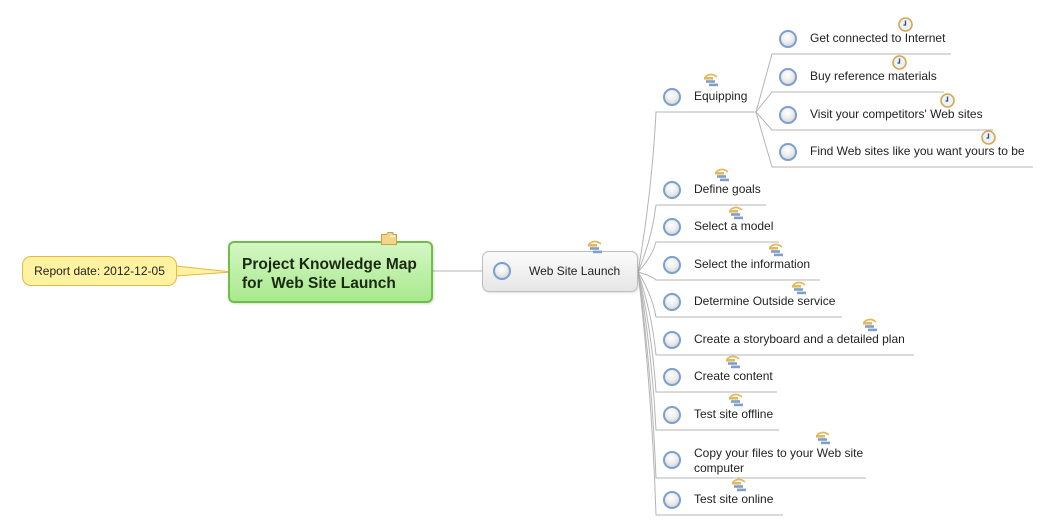 This screenshot has width=1049, height=530. I want to click on callout-pointer, so click(204, 271).